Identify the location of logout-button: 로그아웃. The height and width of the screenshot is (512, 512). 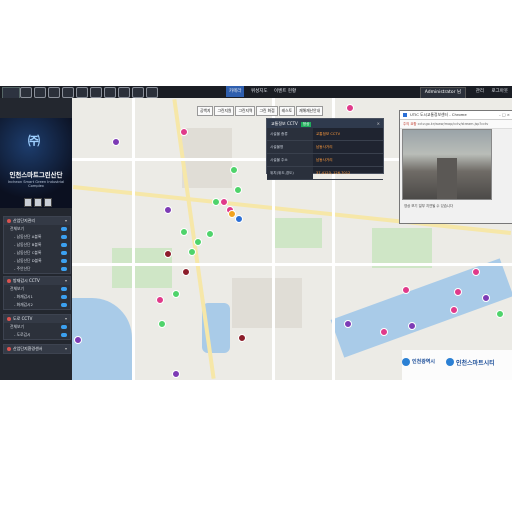
(499, 92).